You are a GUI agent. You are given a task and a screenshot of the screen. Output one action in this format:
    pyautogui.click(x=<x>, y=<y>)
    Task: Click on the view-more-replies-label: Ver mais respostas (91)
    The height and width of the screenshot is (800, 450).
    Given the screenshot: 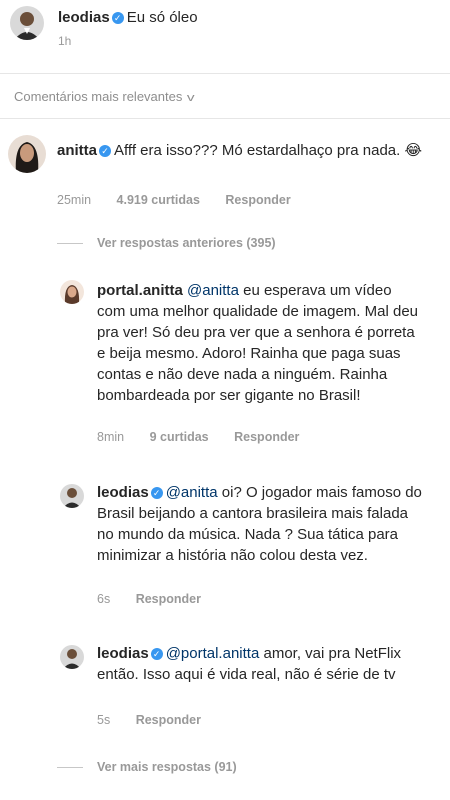 What is the action you would take?
    pyautogui.click(x=167, y=767)
    